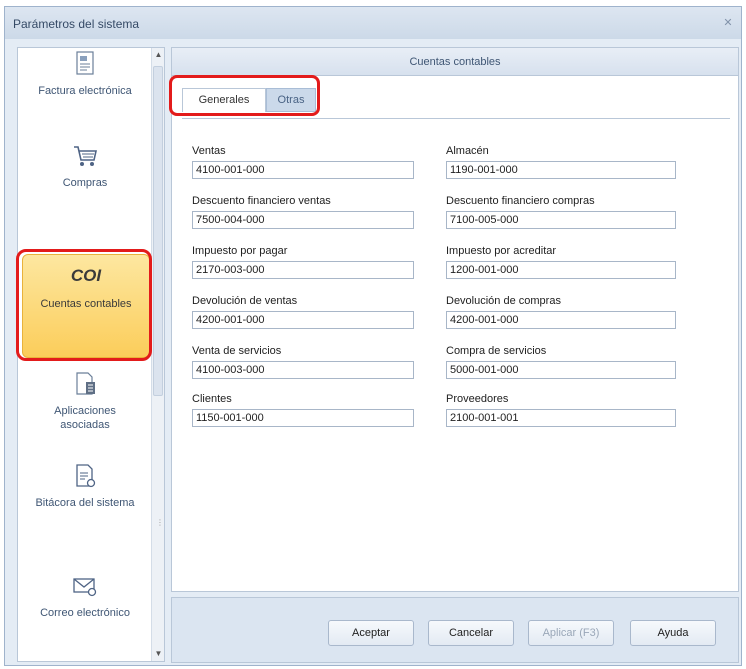 The width and height of the screenshot is (746, 669). I want to click on apply-button: Aplicar (F3), so click(571, 633).